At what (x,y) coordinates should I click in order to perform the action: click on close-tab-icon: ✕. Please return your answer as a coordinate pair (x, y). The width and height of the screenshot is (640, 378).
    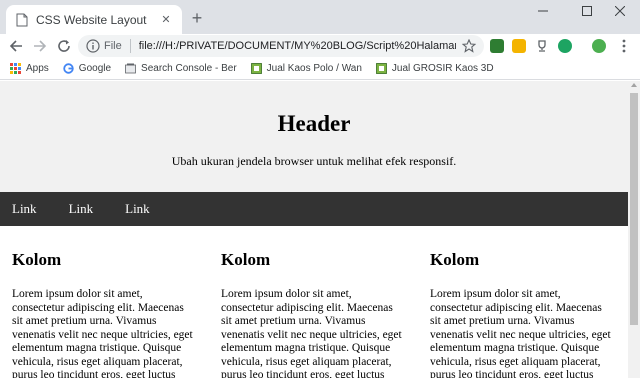
    Looking at the image, I should click on (166, 20).